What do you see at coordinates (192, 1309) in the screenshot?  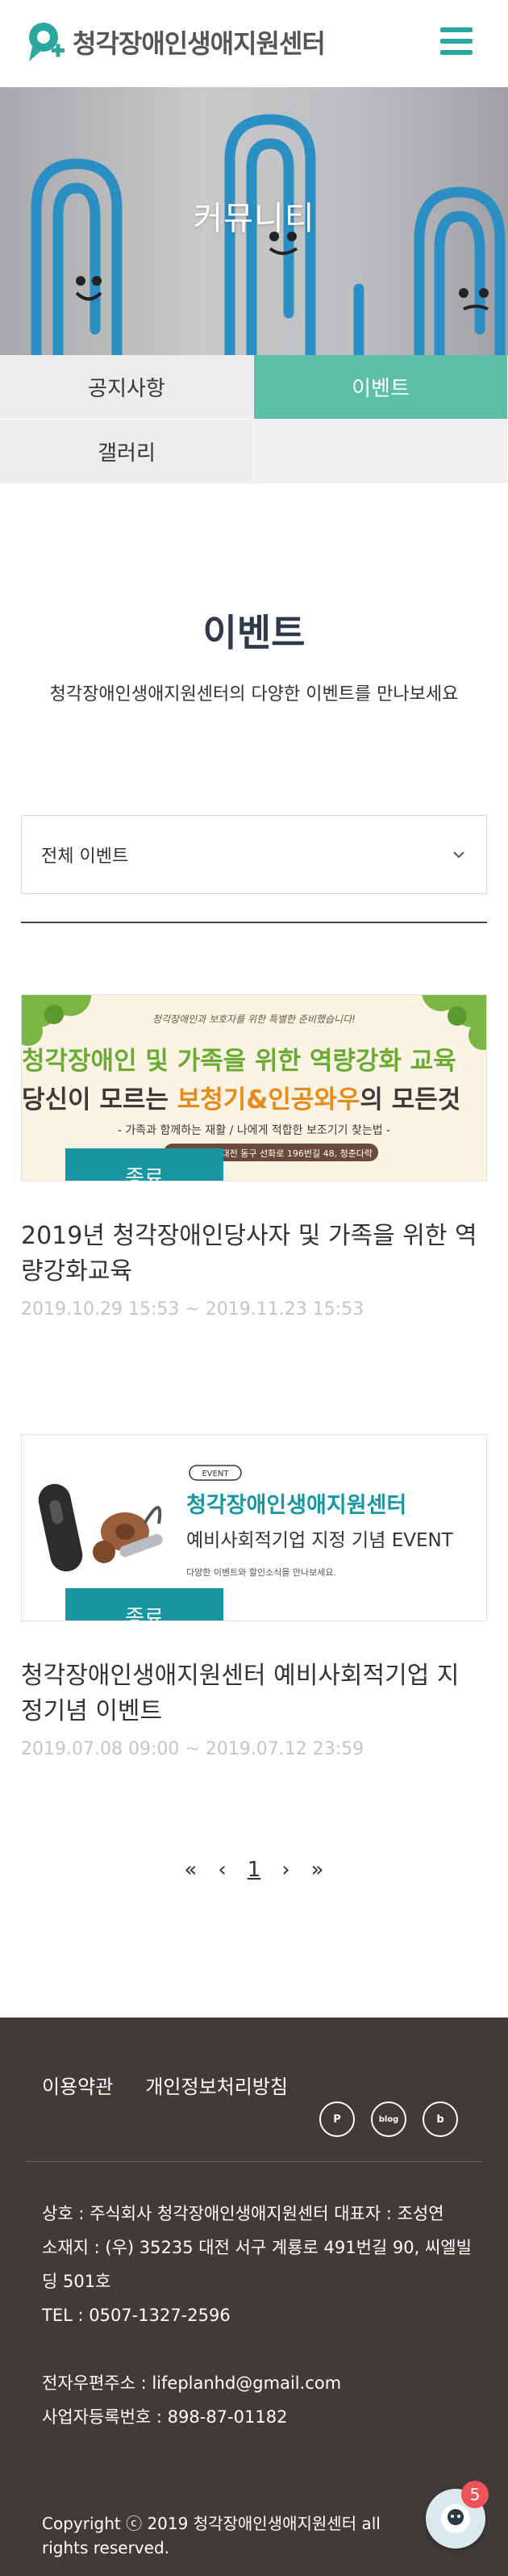 I see `event-date: 2019.10.29 15:53 ~ 2019.11.23 15:53` at bounding box center [192, 1309].